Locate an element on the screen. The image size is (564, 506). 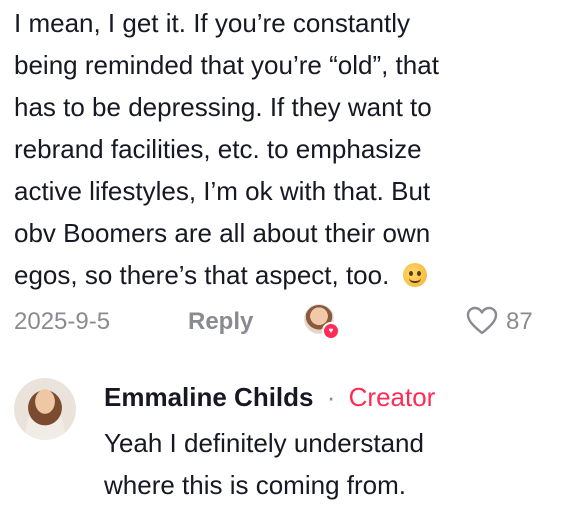
comment-date: 2025-9-5 is located at coordinates (62, 321).